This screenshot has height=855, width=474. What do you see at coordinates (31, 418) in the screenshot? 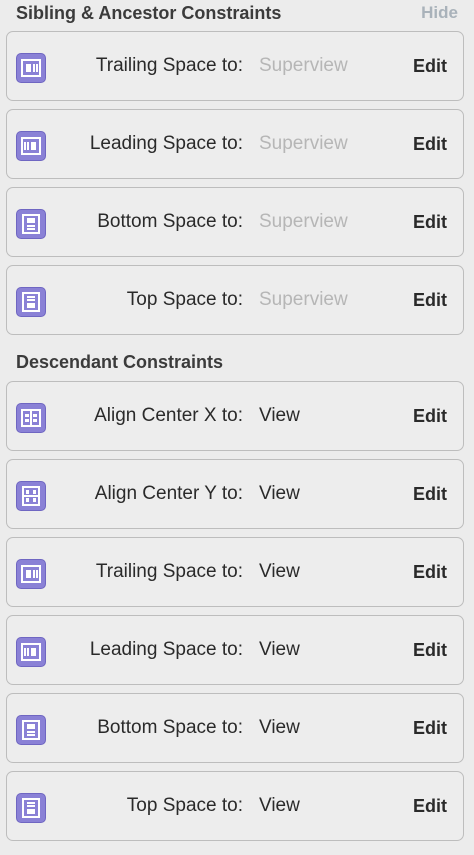
I see `align-center-x-icon` at bounding box center [31, 418].